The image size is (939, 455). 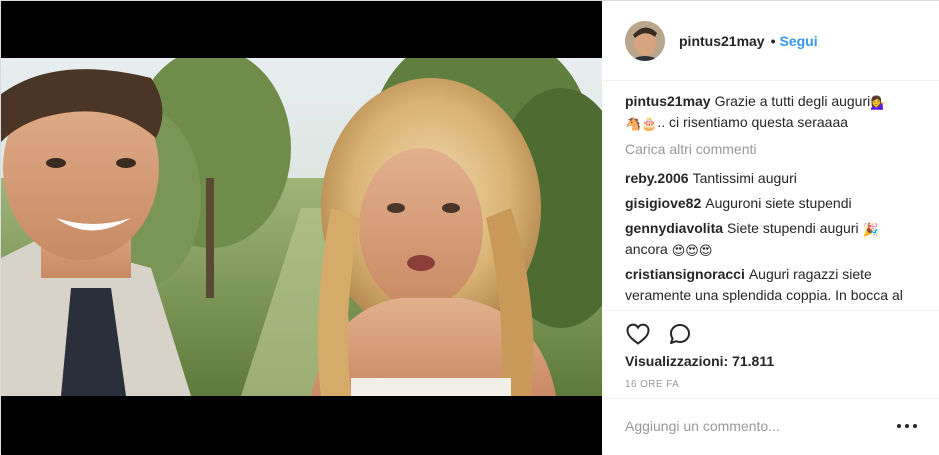 What do you see at coordinates (646, 249) in the screenshot?
I see `comment-text-continued: ancora` at bounding box center [646, 249].